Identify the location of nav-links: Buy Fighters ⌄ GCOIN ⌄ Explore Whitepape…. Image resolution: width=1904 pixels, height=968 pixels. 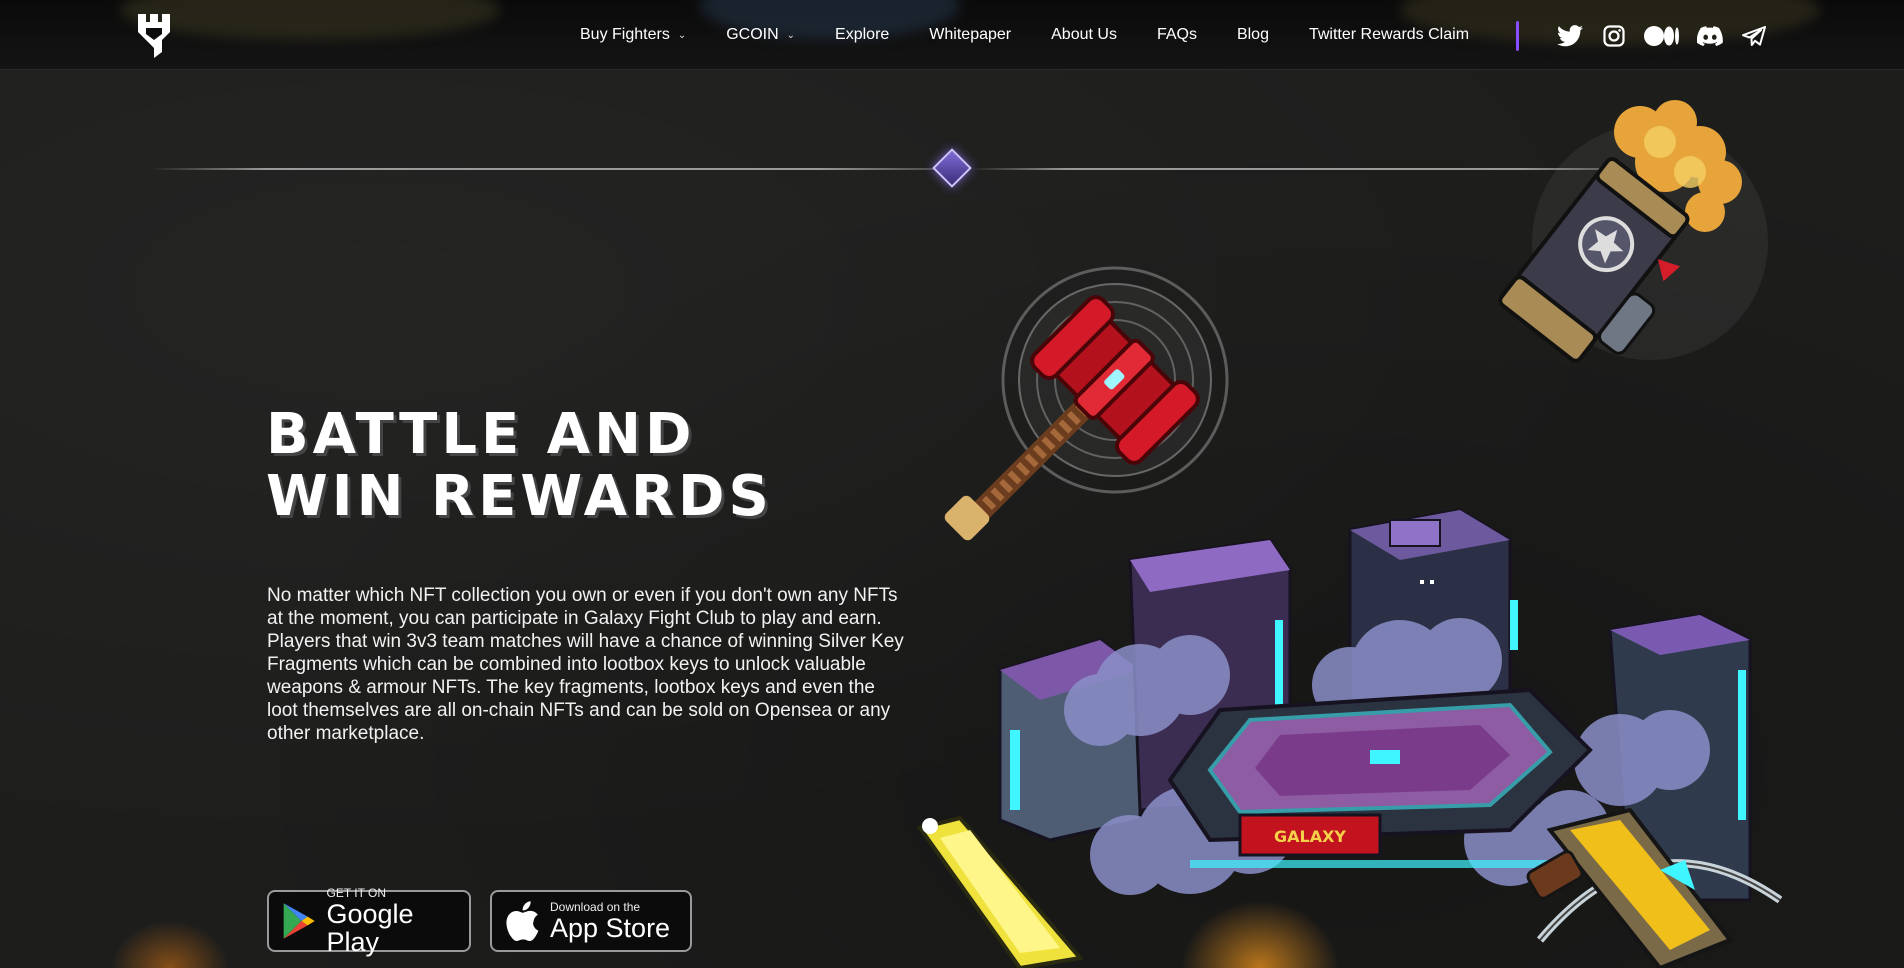
(1024, 35).